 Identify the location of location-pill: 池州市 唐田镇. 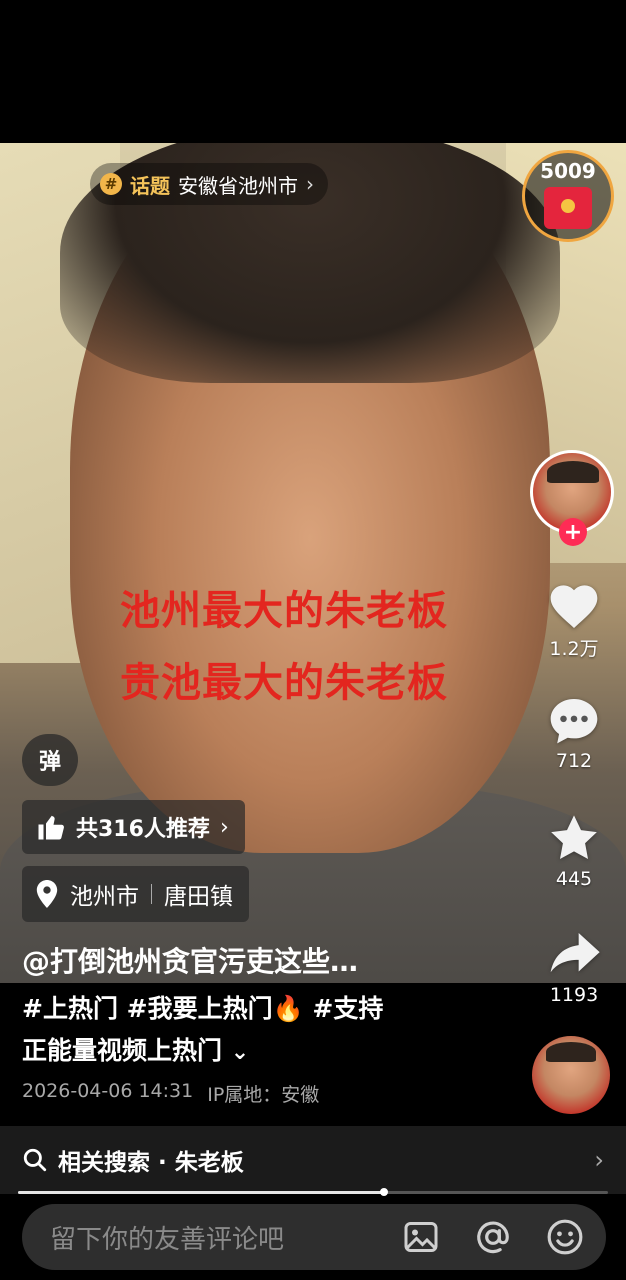
(135, 894).